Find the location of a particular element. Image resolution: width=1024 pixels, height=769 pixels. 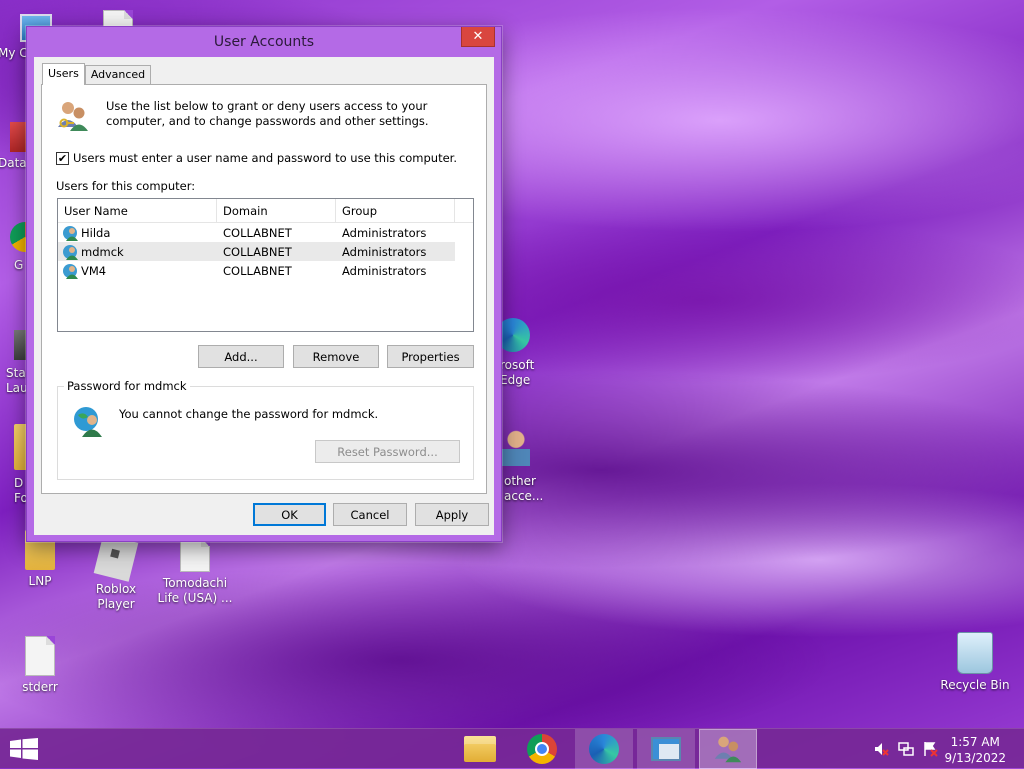

desktop-icon-label: LNP is located at coordinates (40, 581).